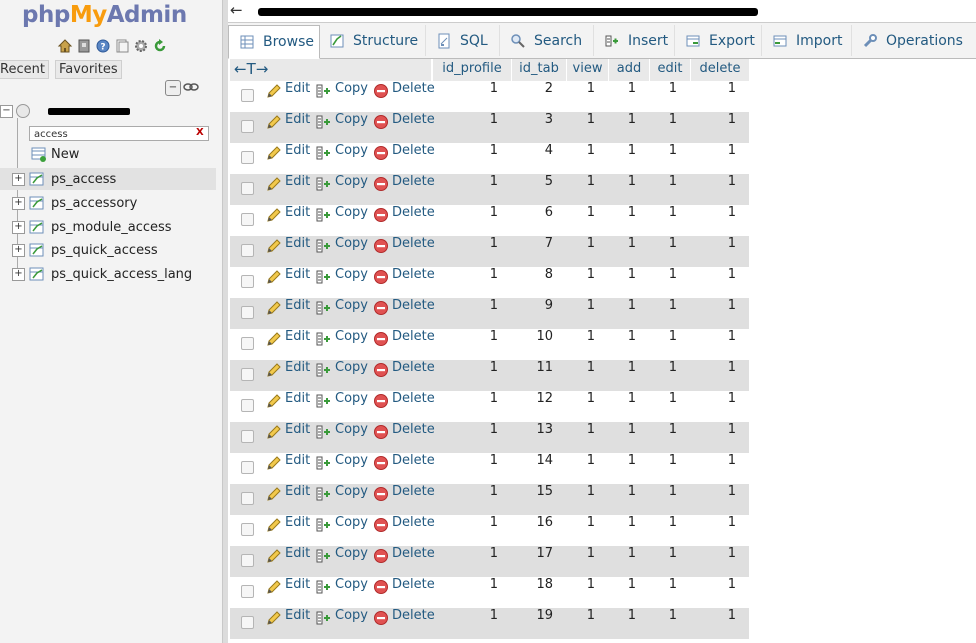 This screenshot has width=976, height=643. Describe the element at coordinates (65, 46) in the screenshot. I see `home-icon` at that location.